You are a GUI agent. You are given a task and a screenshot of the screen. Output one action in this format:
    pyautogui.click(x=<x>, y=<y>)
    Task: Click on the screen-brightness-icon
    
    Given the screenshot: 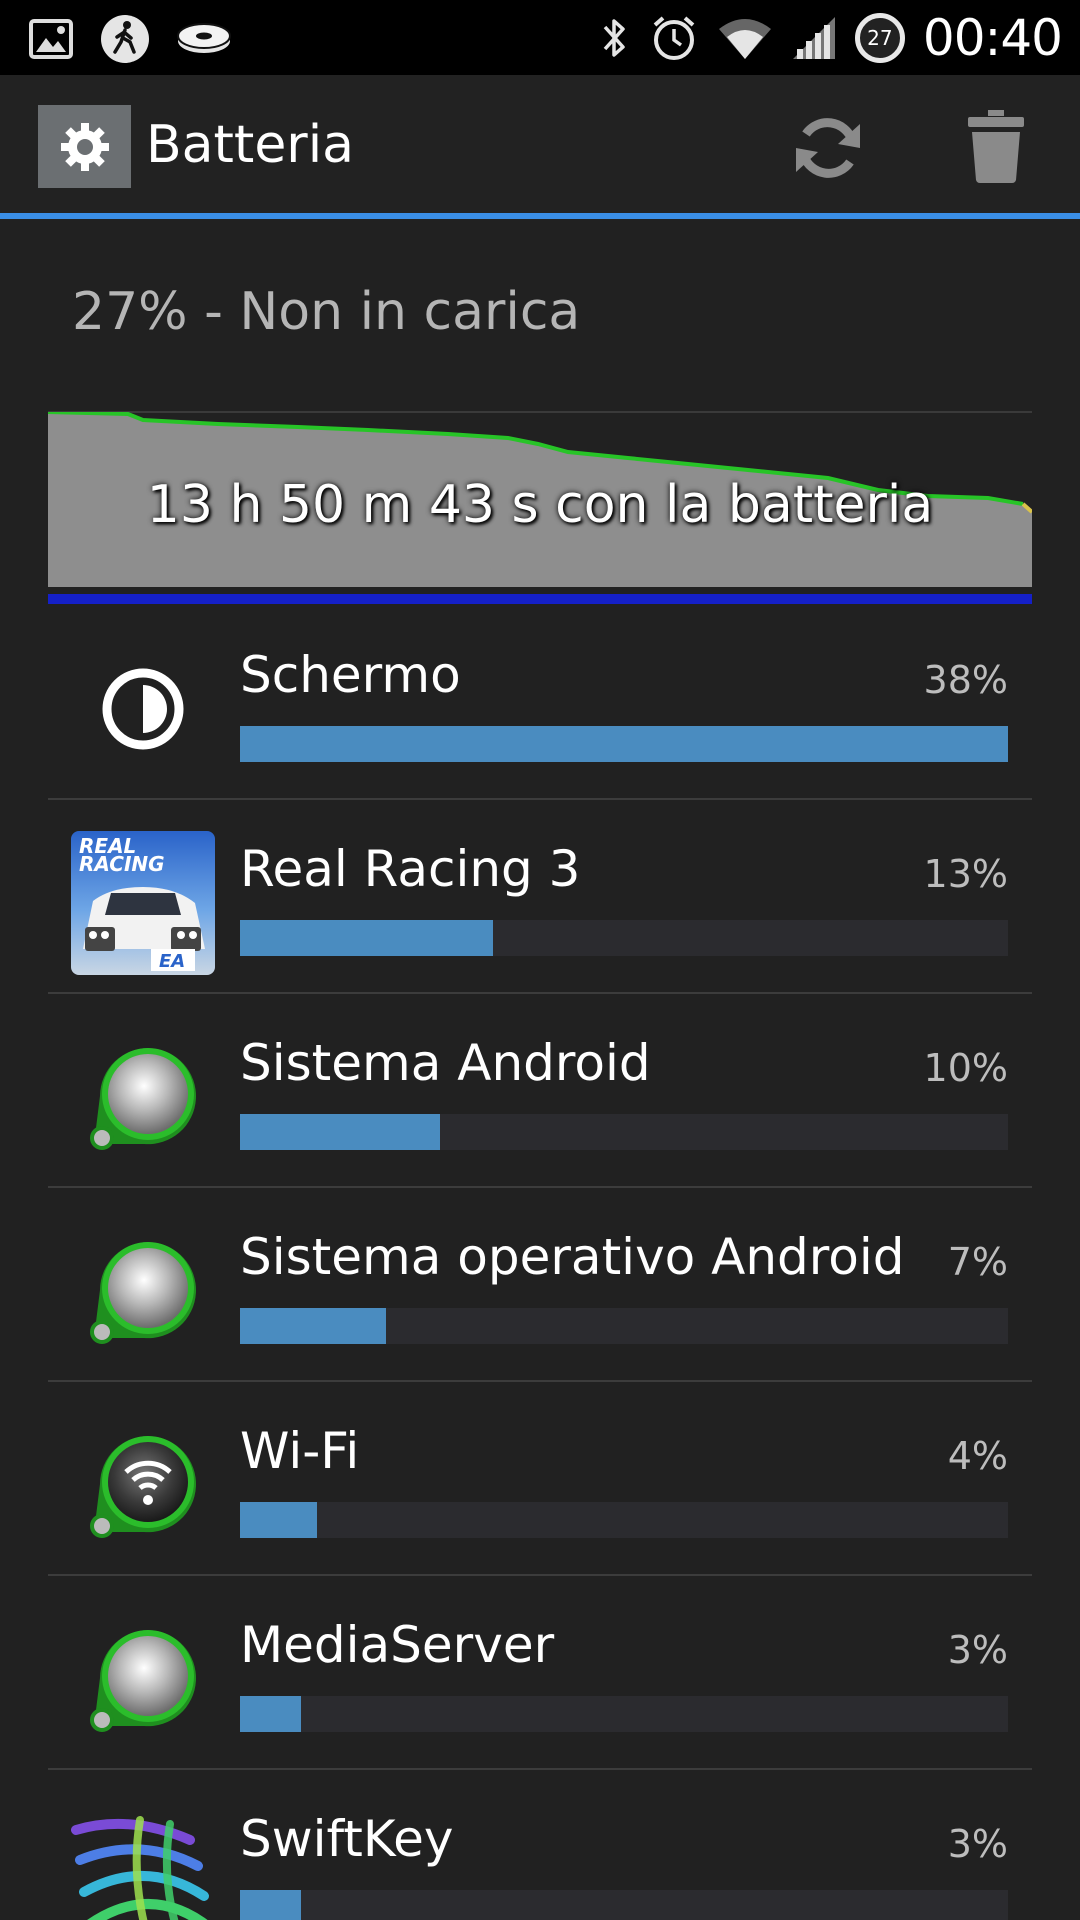 What is the action you would take?
    pyautogui.click(x=143, y=709)
    